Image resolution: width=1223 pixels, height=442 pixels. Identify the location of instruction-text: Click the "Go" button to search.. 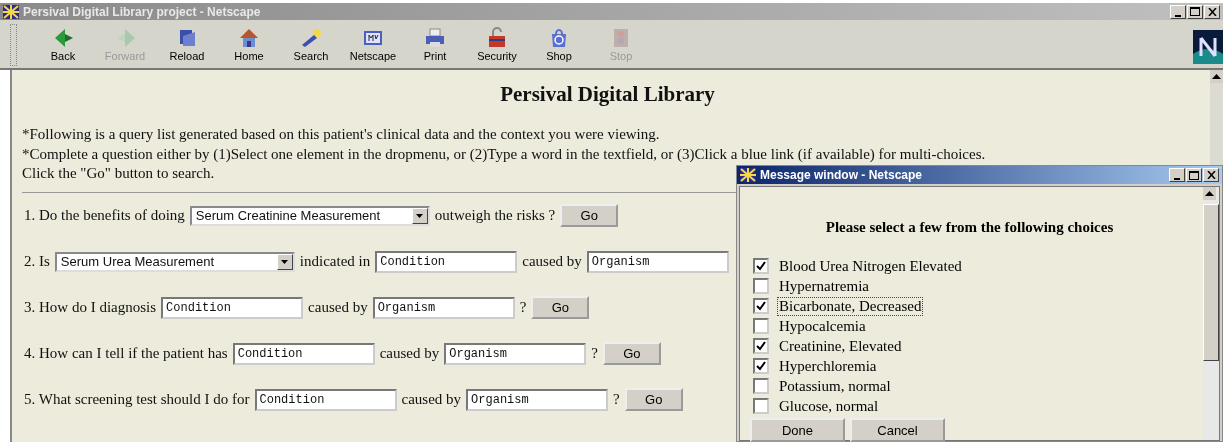
(118, 173).